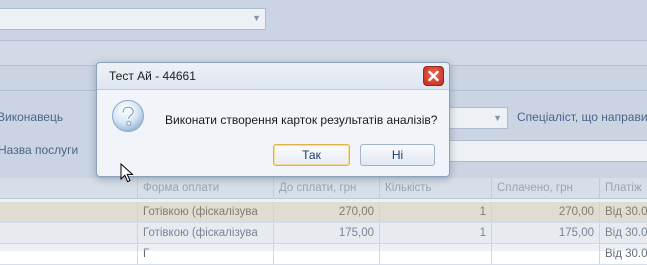  Describe the element at coordinates (128, 116) in the screenshot. I see `question-icon` at that location.